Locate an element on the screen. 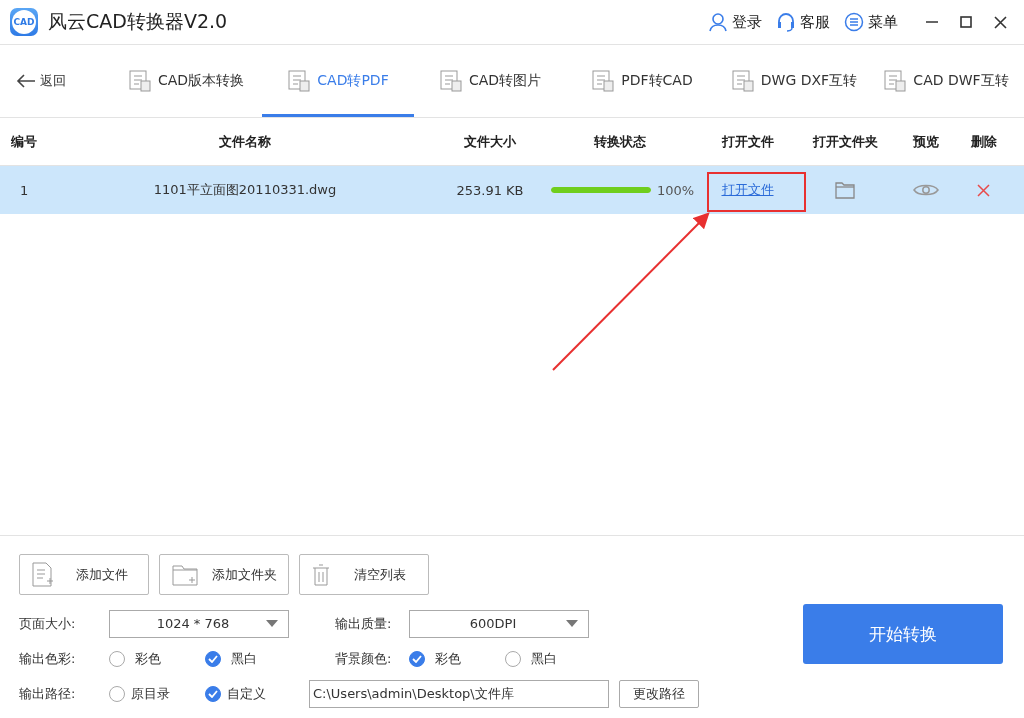 The height and width of the screenshot is (718, 1024). nav-tab: DWG DXF互转 is located at coordinates (794, 81).